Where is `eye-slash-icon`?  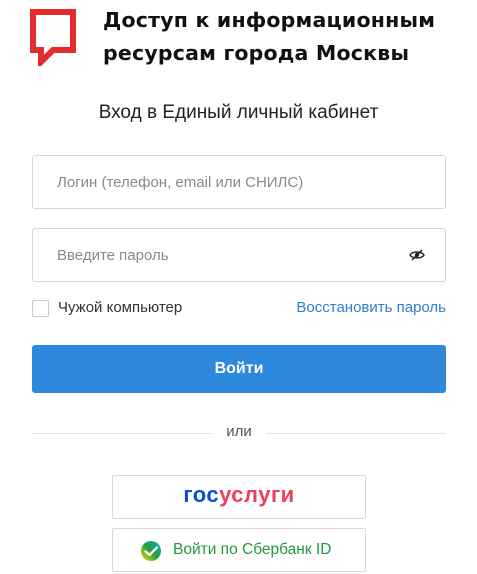 eye-slash-icon is located at coordinates (417, 255).